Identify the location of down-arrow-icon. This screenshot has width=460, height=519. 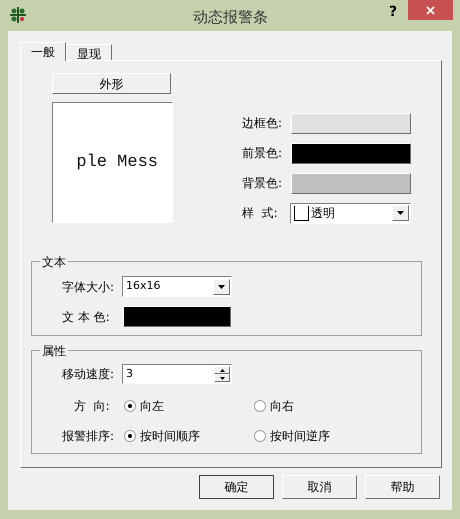
(222, 378).